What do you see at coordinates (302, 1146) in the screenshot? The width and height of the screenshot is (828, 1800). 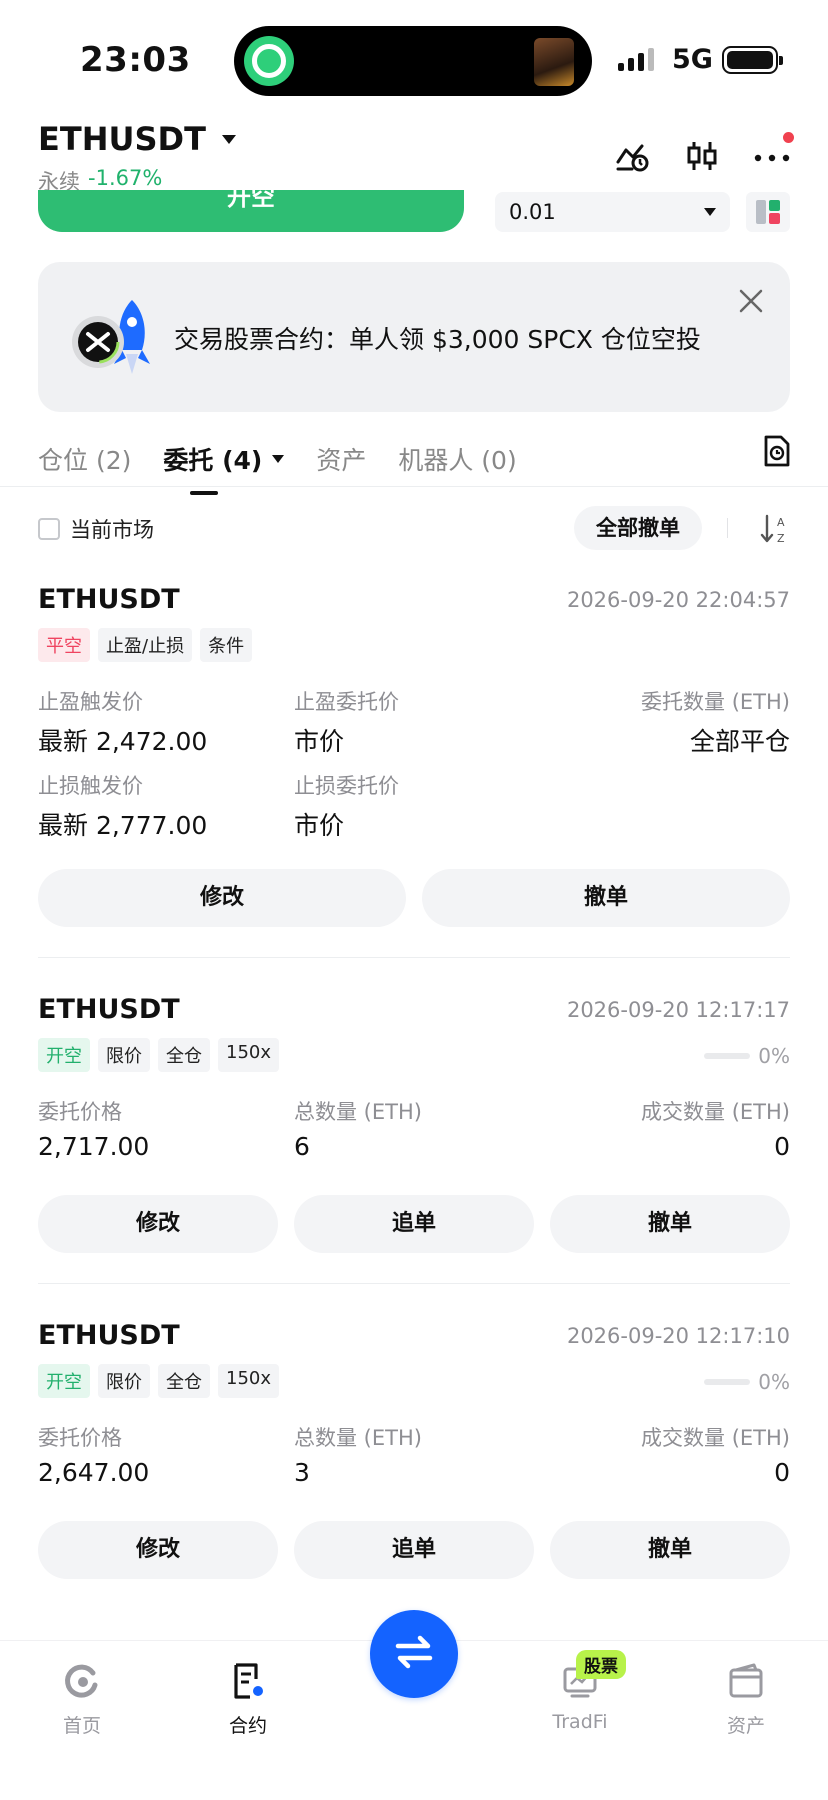 I see `total-value: 6` at bounding box center [302, 1146].